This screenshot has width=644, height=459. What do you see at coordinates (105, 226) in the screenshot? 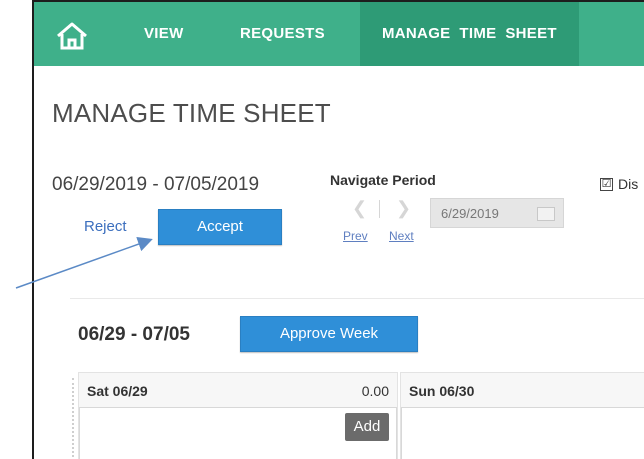
I see `reject-link: Reject` at bounding box center [105, 226].